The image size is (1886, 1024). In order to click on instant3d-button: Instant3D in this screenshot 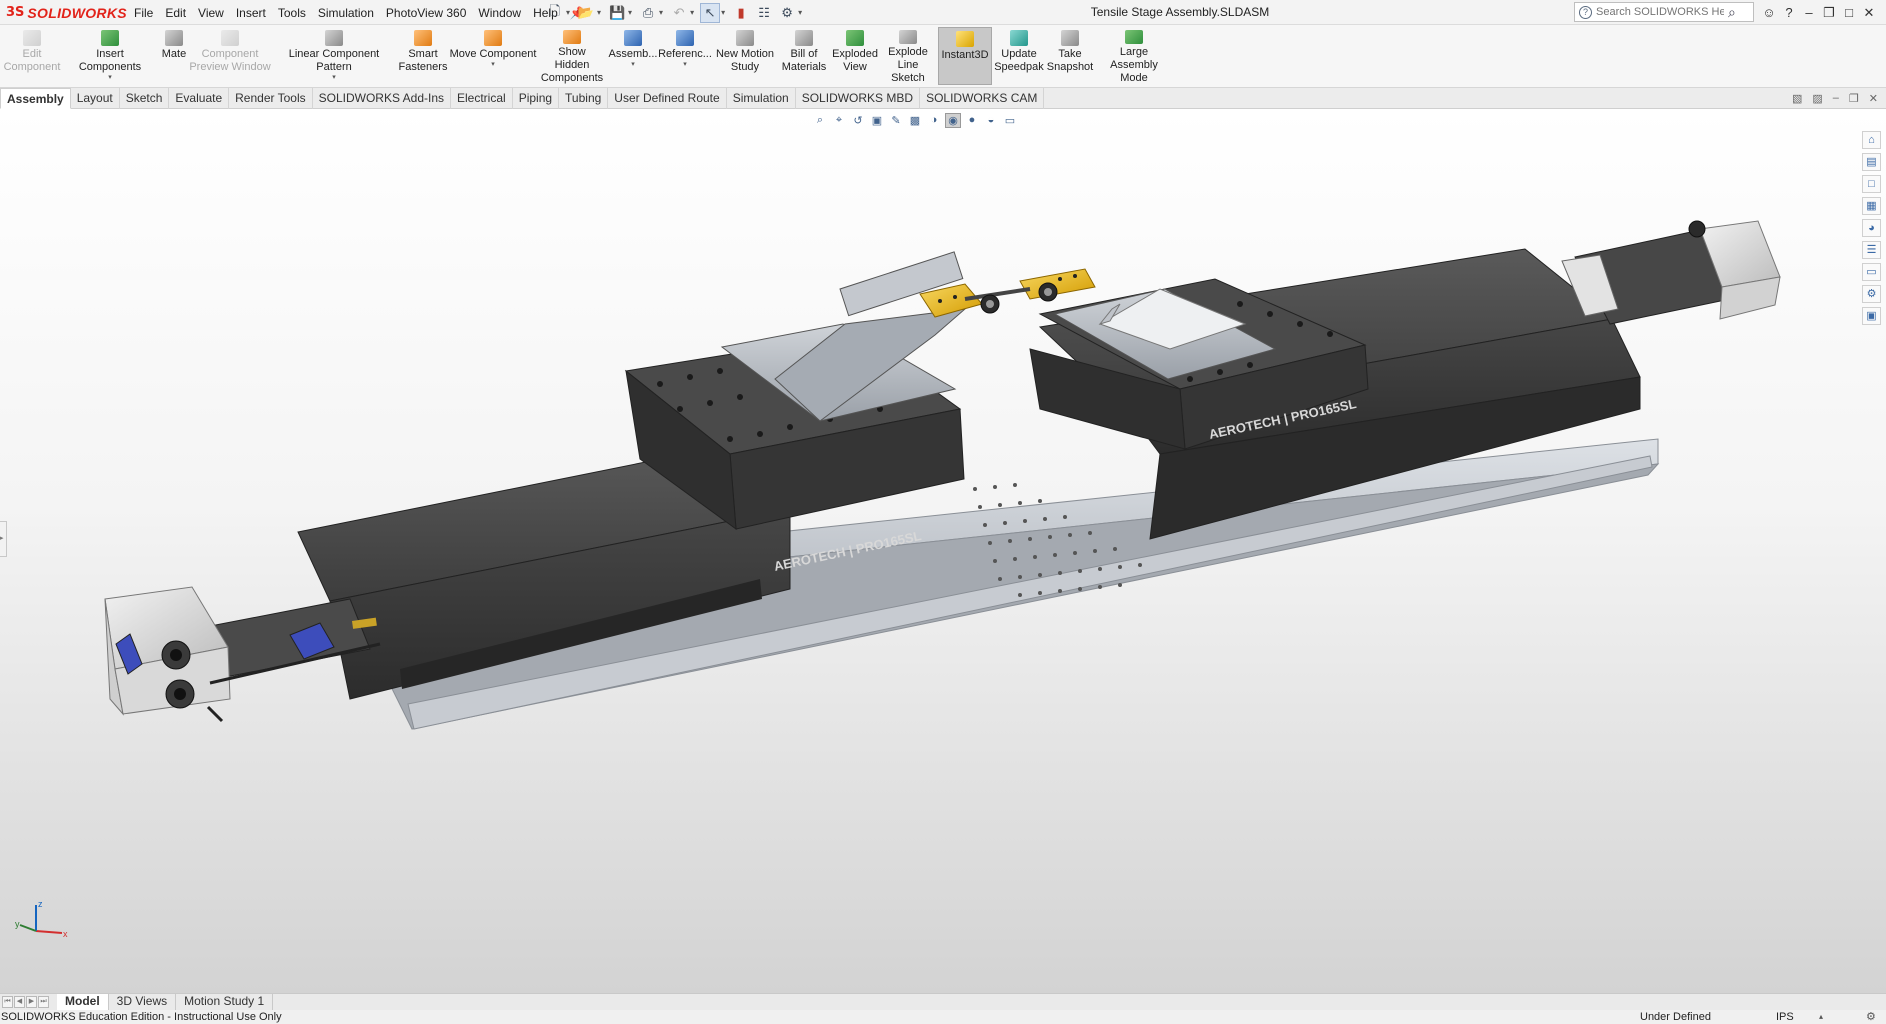, I will do `click(965, 56)`.